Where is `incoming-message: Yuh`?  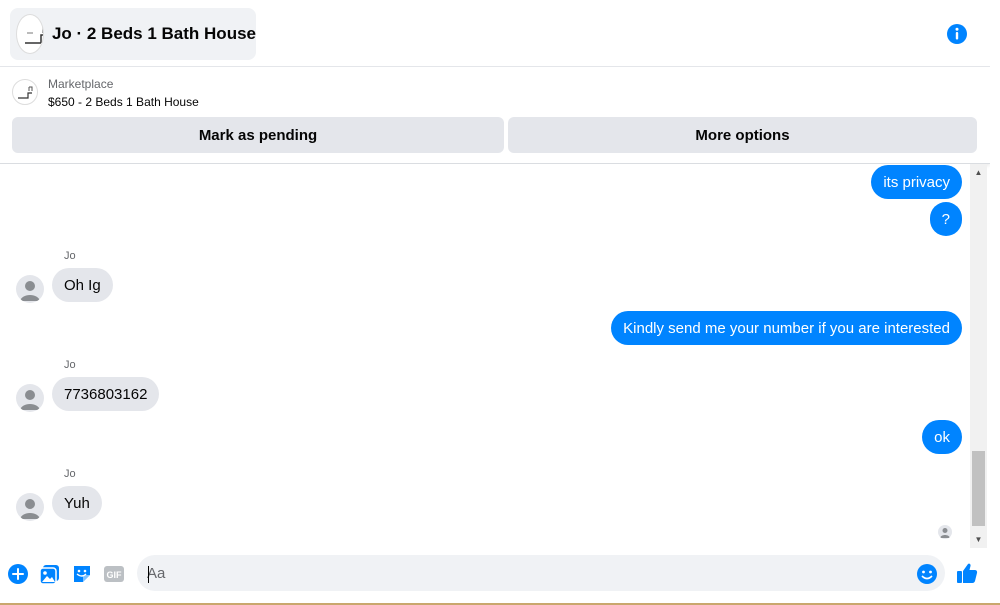 incoming-message: Yuh is located at coordinates (77, 503).